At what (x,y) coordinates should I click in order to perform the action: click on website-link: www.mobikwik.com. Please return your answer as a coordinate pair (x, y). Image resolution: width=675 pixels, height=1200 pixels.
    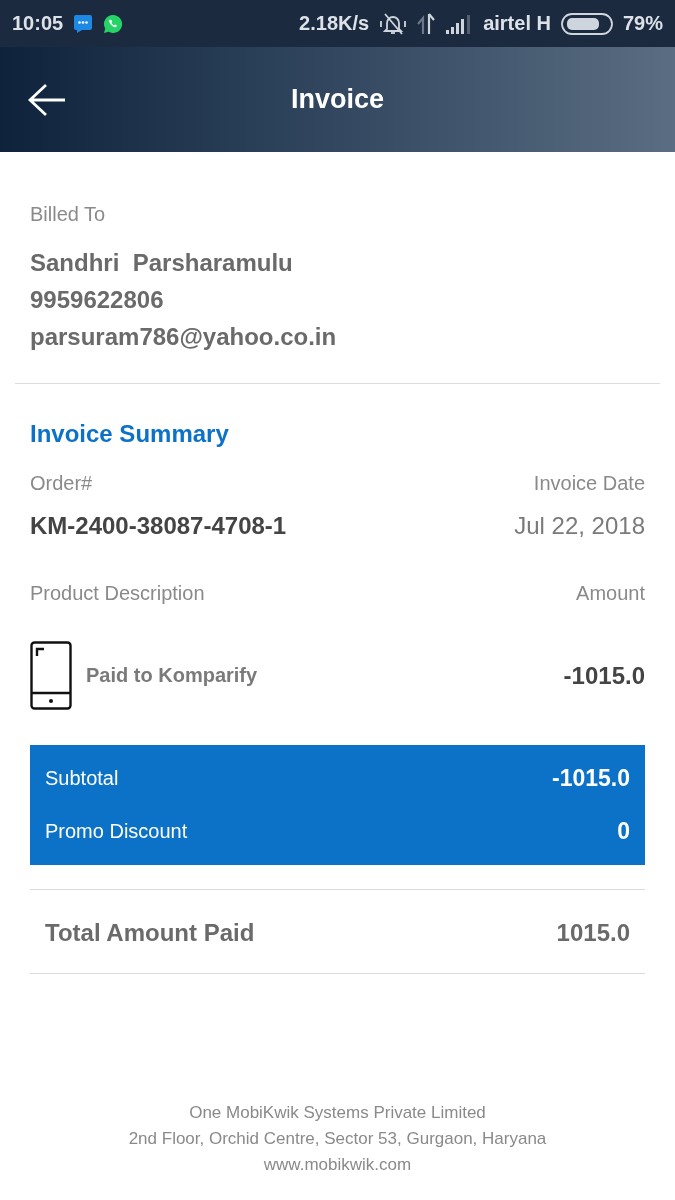
    Looking at the image, I should click on (337, 1165).